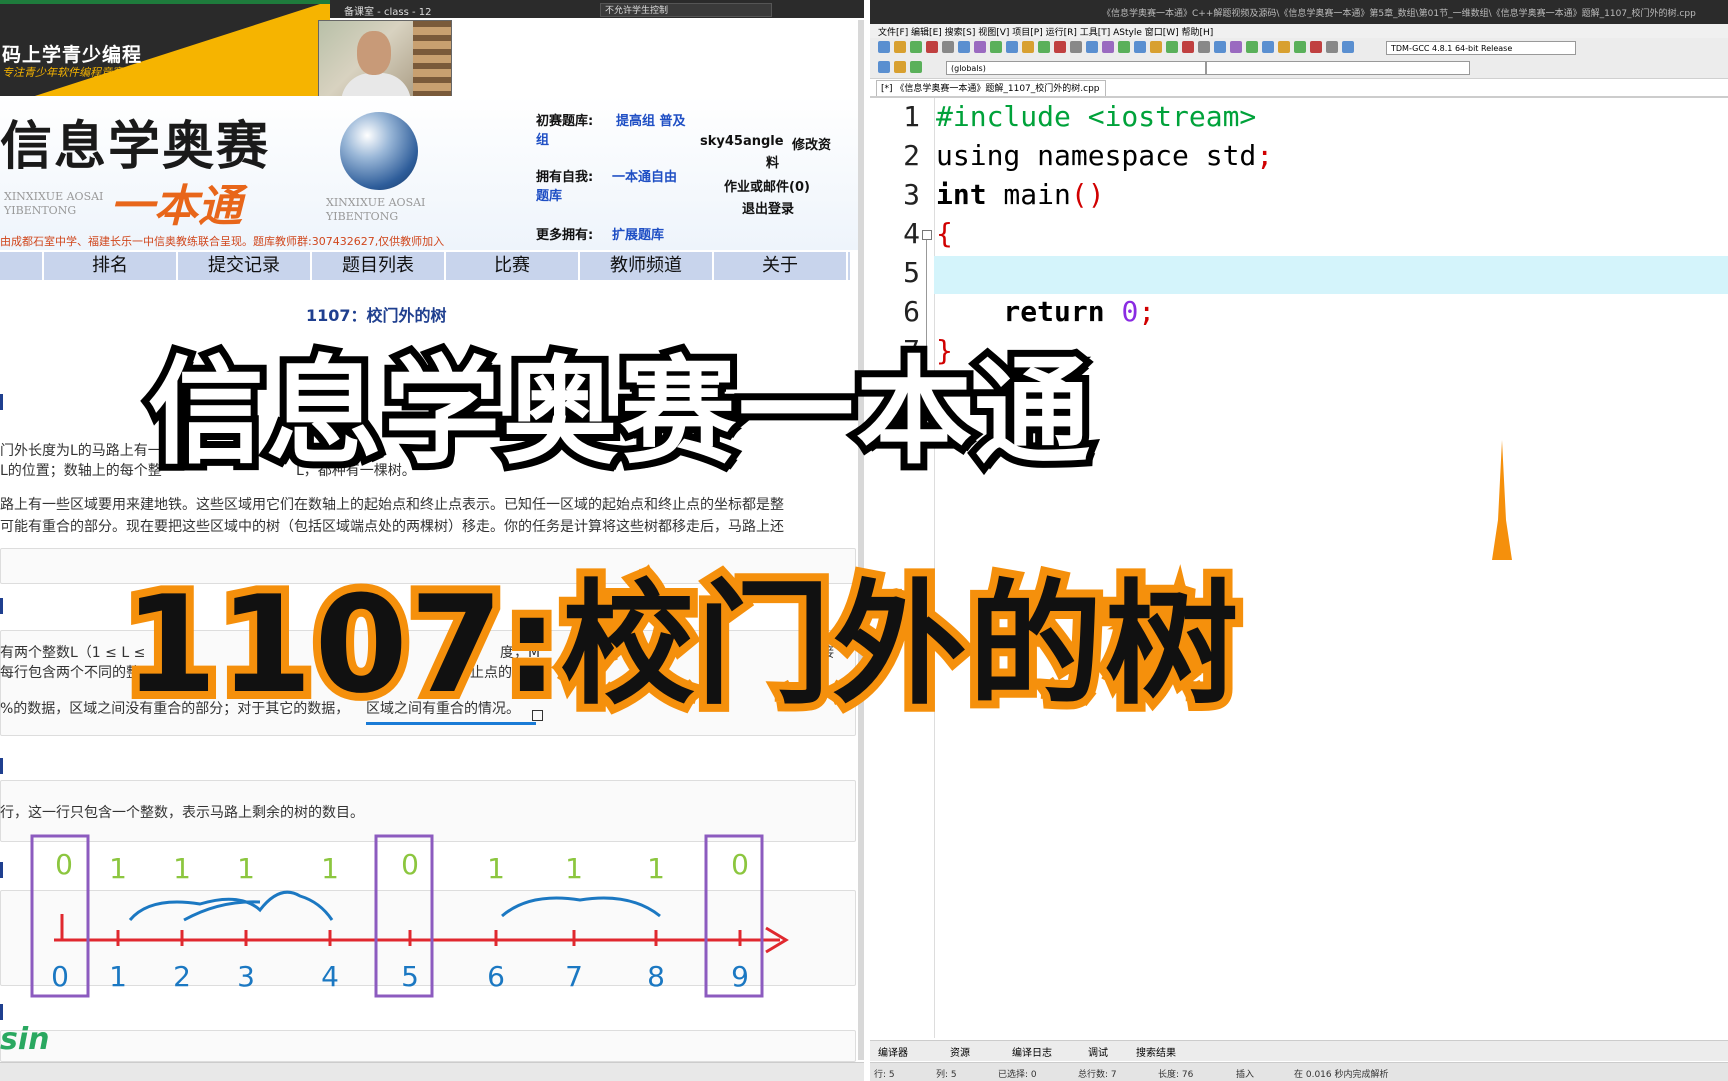 The width and height of the screenshot is (1728, 1081). What do you see at coordinates (991, 88) in the screenshot?
I see `editor-tab: [*] 《信息学奥赛一本通》题解_1107_校门外的树.cpp` at bounding box center [991, 88].